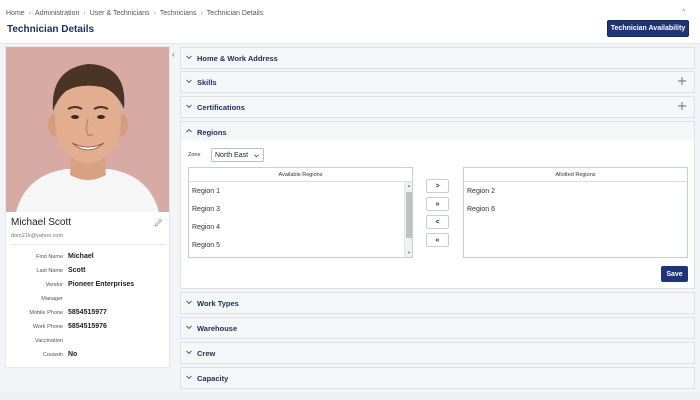  I want to click on field-vendor: Vendor Pioneer Enterprises, so click(88, 286).